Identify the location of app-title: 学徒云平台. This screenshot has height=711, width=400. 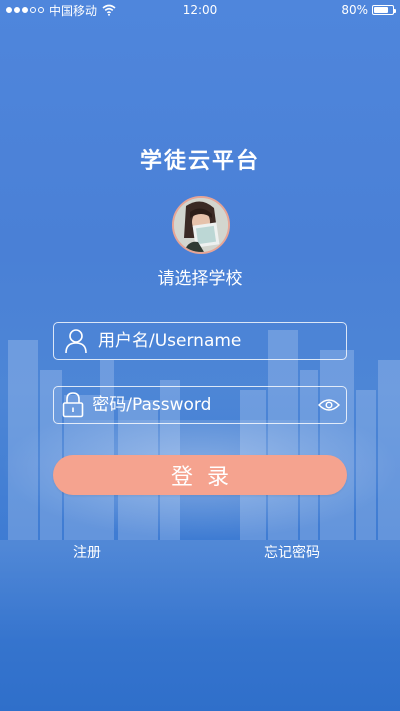
(199, 161).